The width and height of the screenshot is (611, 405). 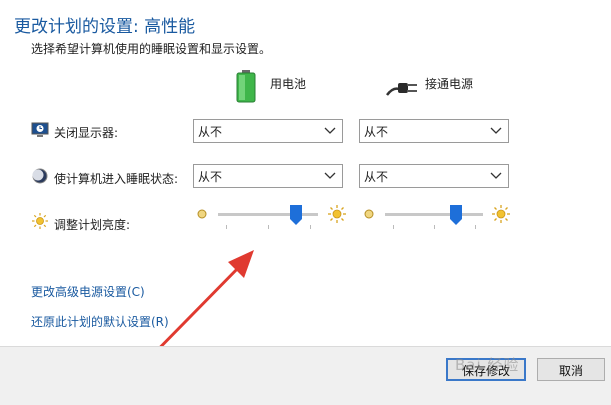 What do you see at coordinates (434, 131) in the screenshot?
I see `display-off-plugged-select: 从不` at bounding box center [434, 131].